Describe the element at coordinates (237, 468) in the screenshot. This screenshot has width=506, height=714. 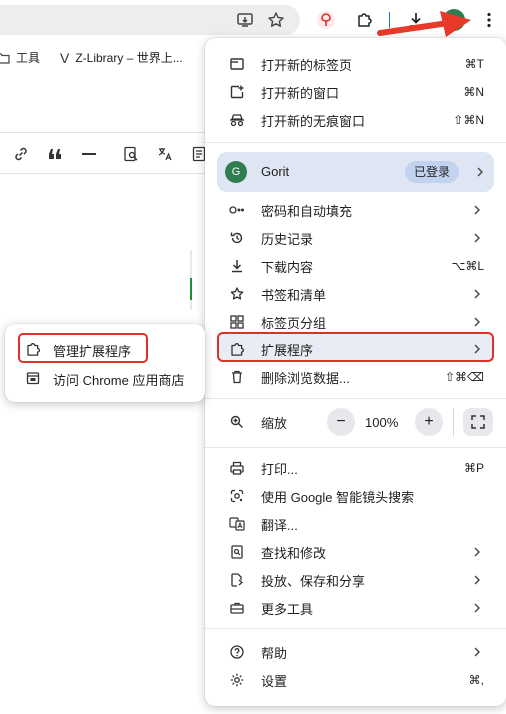
I see `print-icon` at that location.